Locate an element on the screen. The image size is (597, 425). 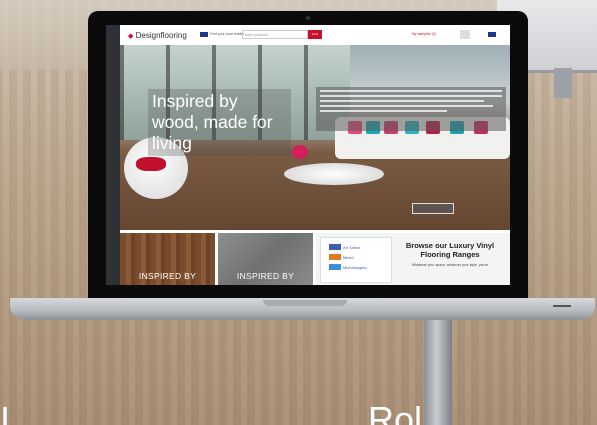
account-icon is located at coordinates (465, 34).